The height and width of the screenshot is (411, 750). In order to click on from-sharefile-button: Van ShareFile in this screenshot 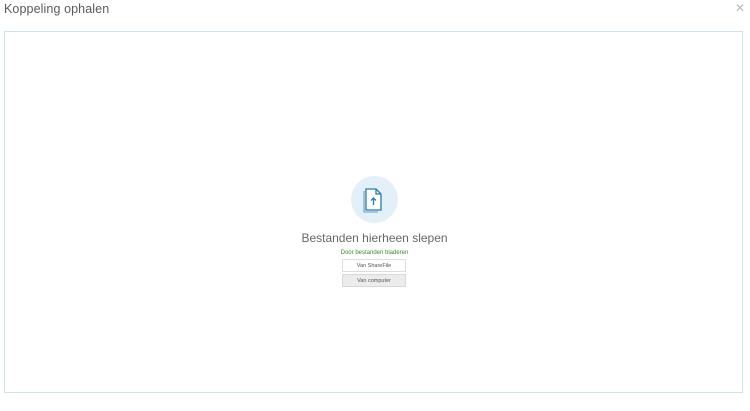, I will do `click(374, 265)`.